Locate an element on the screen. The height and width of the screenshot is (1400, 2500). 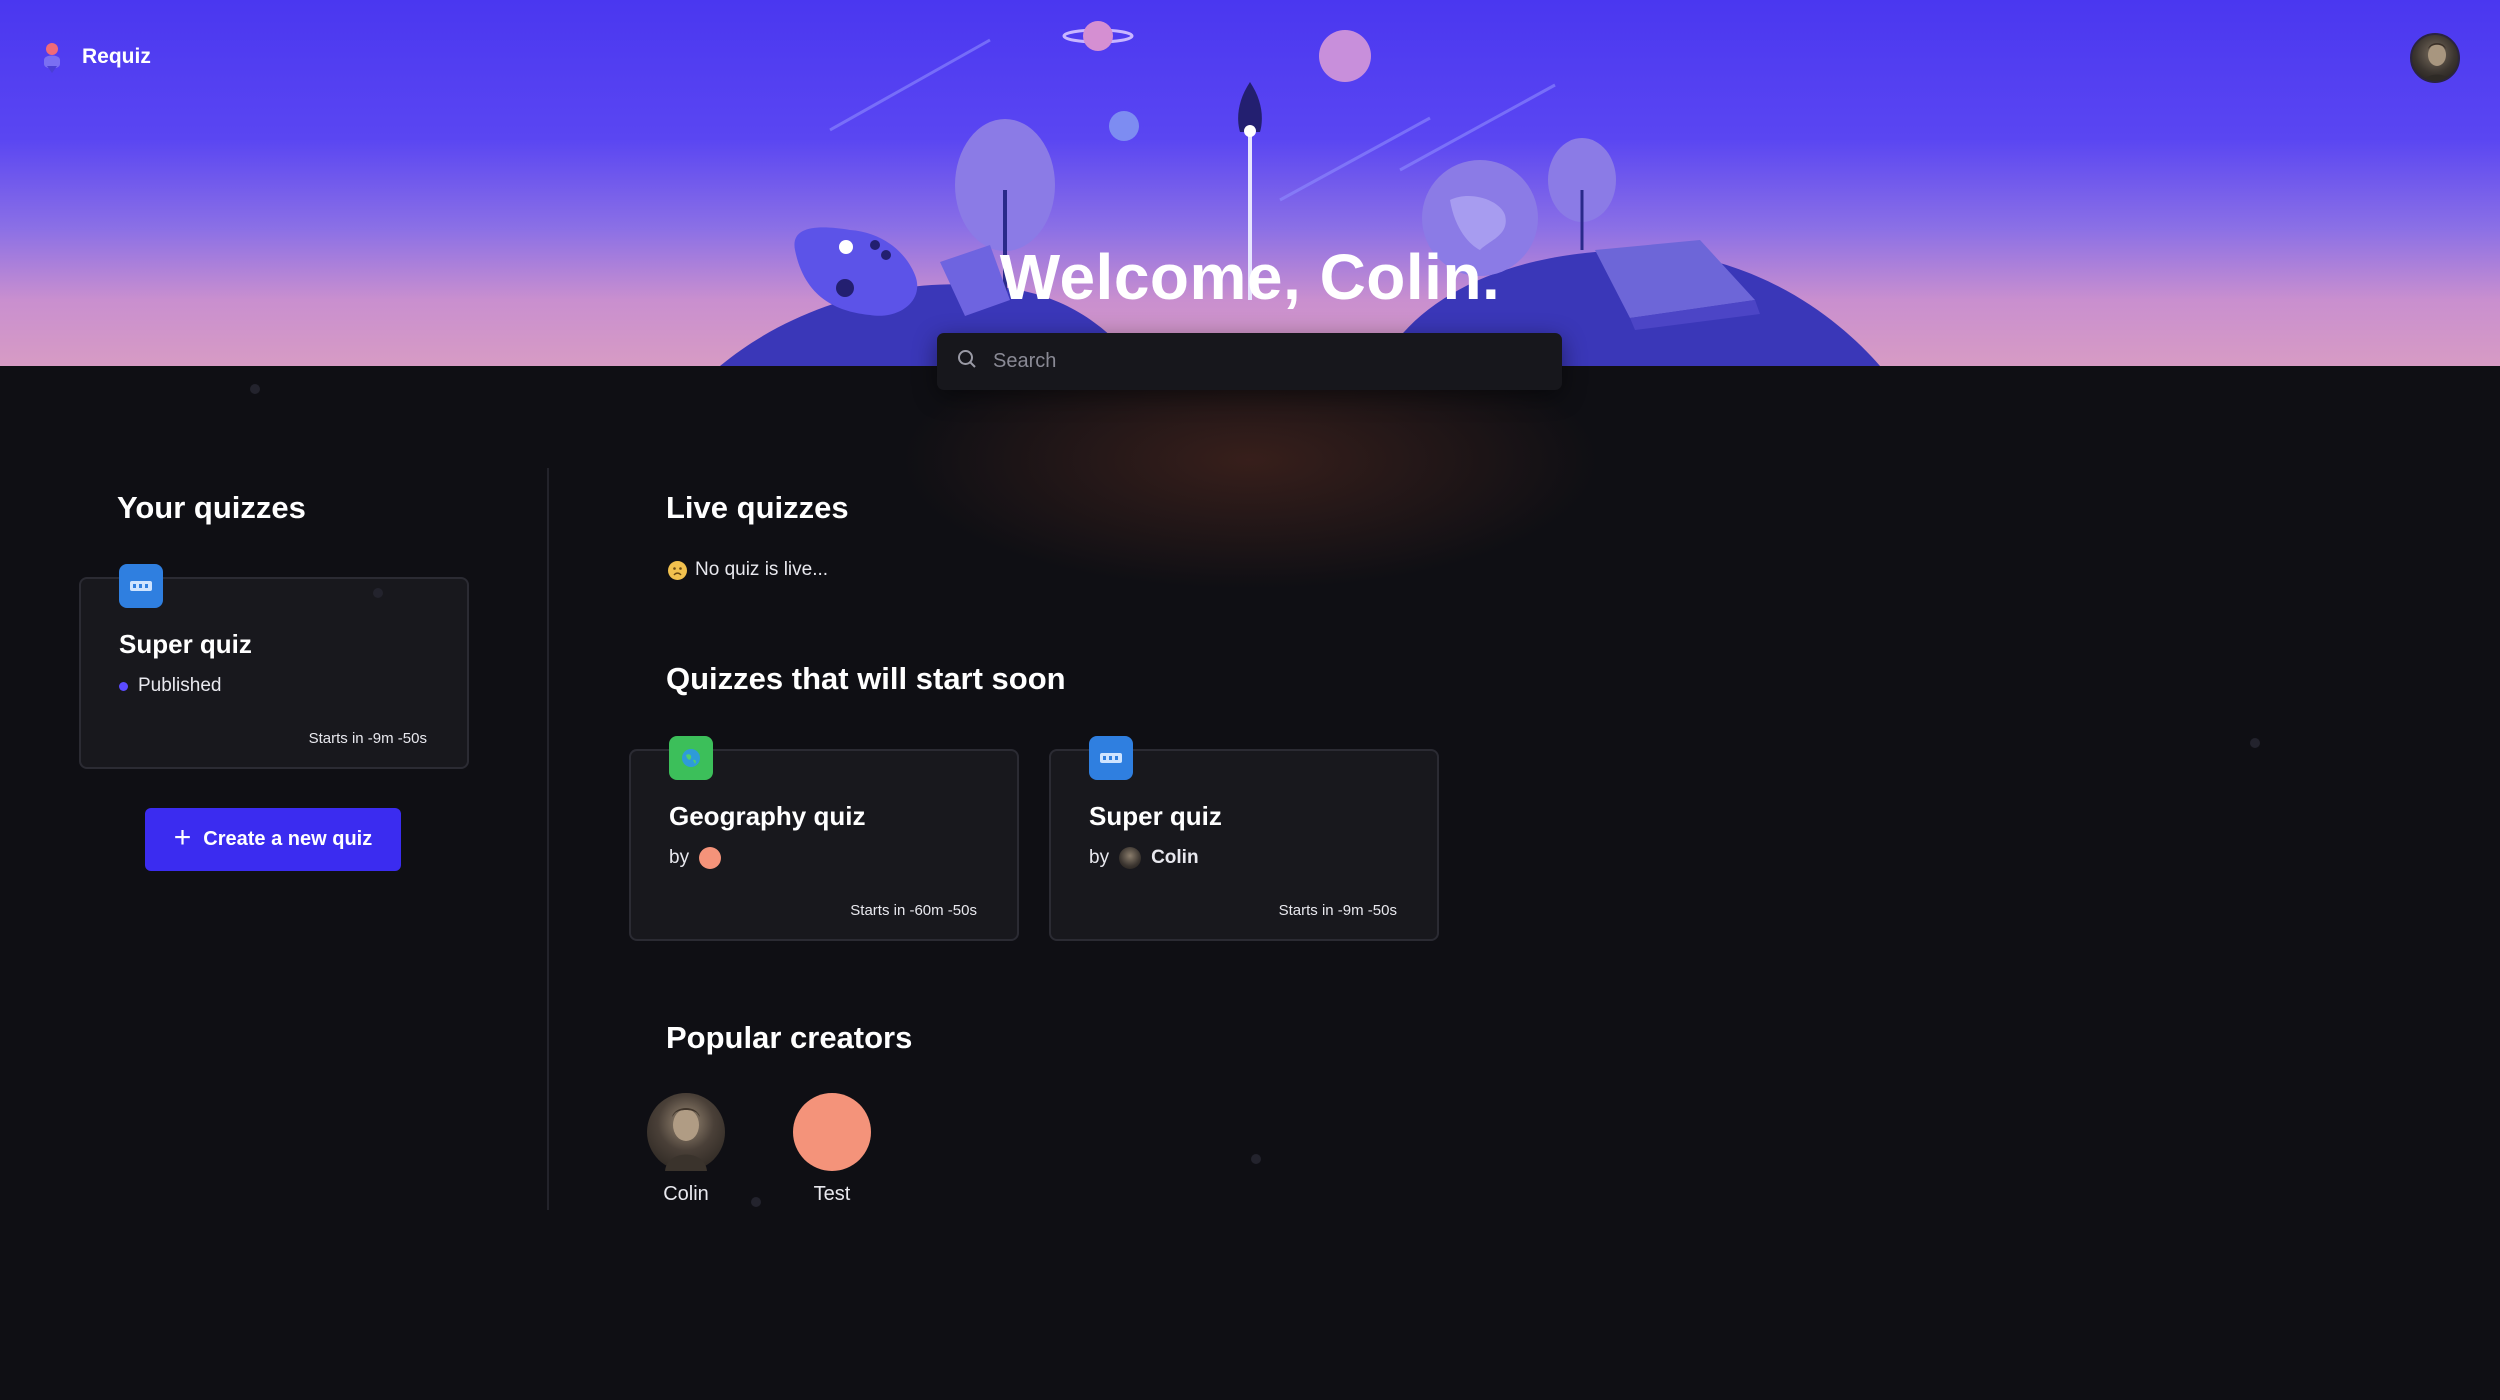
status-label: Published is located at coordinates (180, 685).